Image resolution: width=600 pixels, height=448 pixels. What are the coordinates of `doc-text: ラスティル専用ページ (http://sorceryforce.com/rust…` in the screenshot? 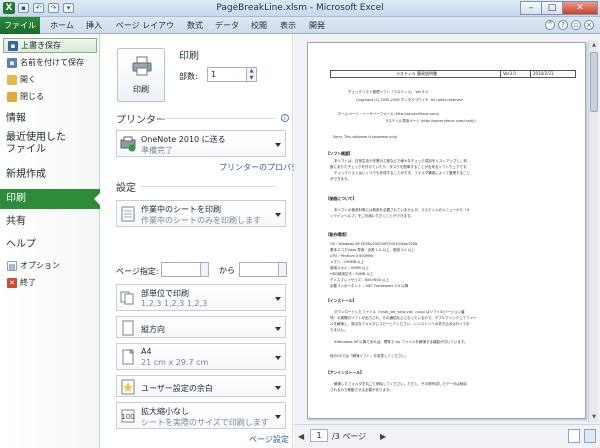 It's located at (430, 121).